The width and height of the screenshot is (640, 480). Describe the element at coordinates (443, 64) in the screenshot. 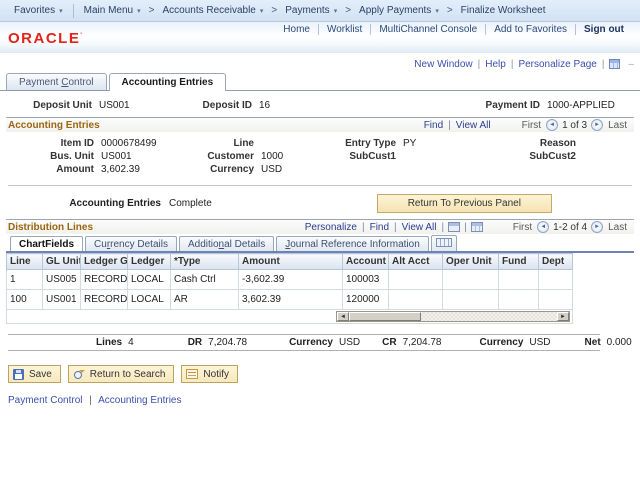

I see `new-window-link: New Window` at that location.